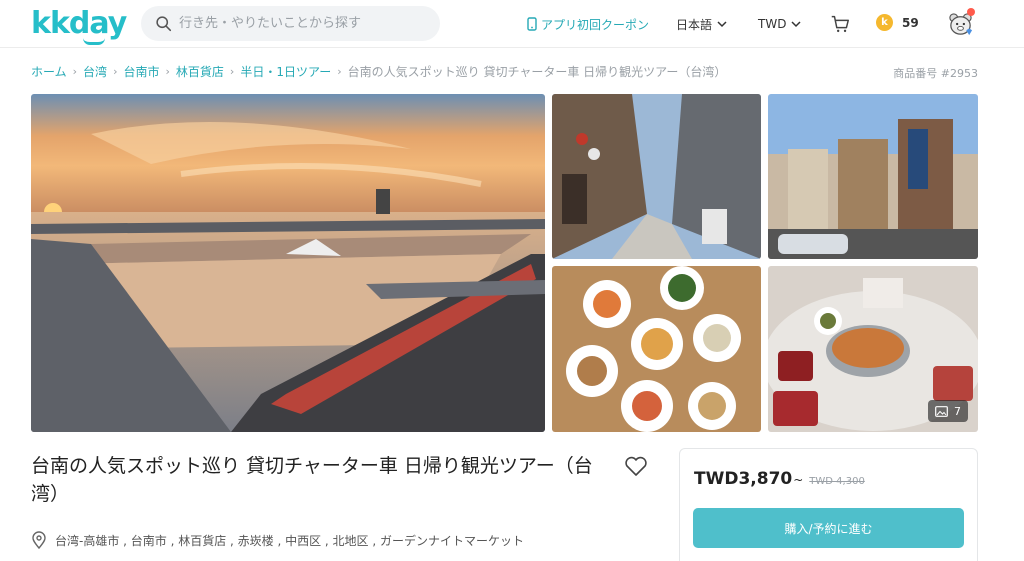  I want to click on coupon-label: アプリ初回クーポン, so click(595, 24).